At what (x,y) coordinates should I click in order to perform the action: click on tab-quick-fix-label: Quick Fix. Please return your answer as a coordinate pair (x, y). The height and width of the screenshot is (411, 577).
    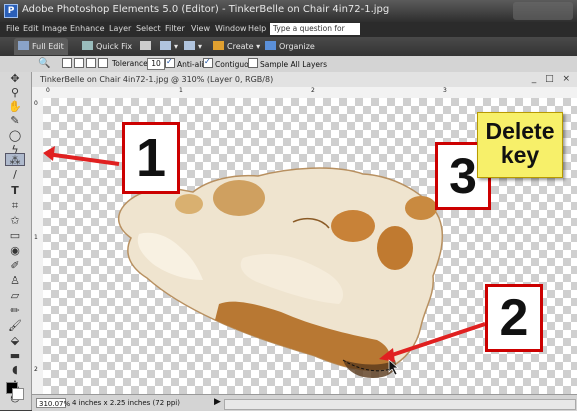
    Looking at the image, I should click on (114, 46).